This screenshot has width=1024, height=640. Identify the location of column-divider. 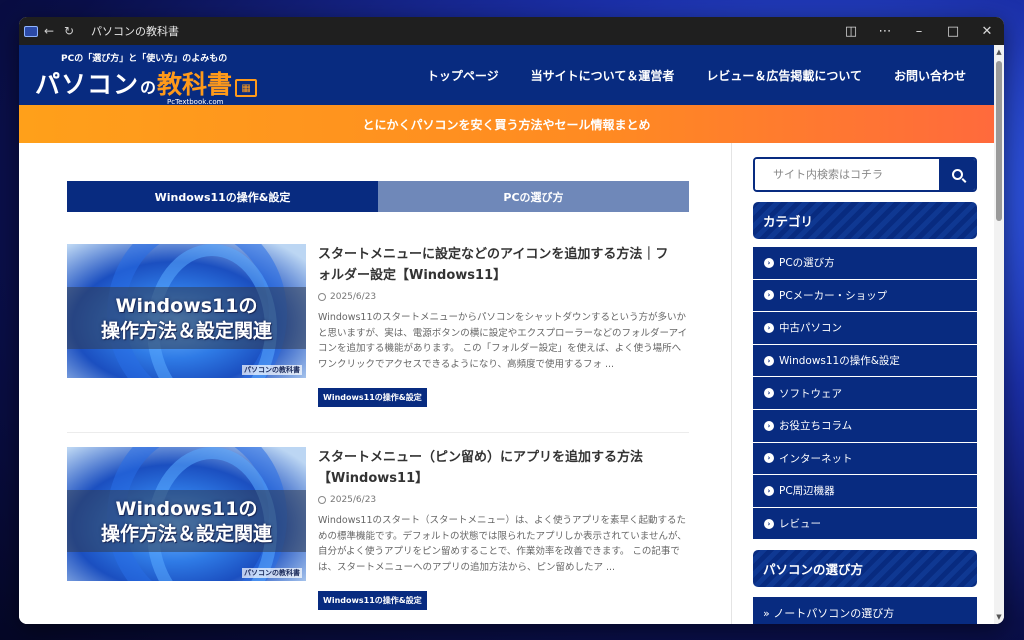
(731, 383).